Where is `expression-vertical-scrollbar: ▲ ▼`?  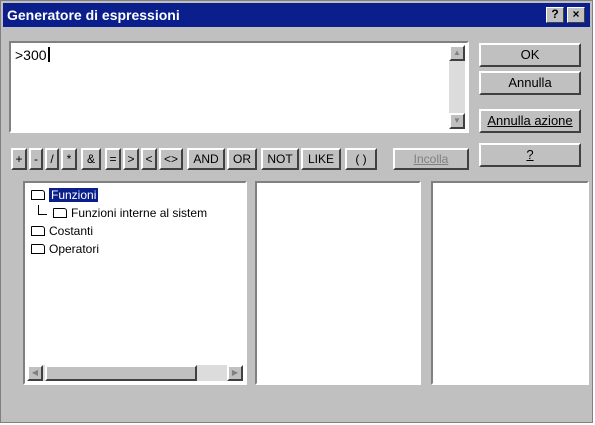
expression-vertical-scrollbar: ▲ ▼ is located at coordinates (457, 87).